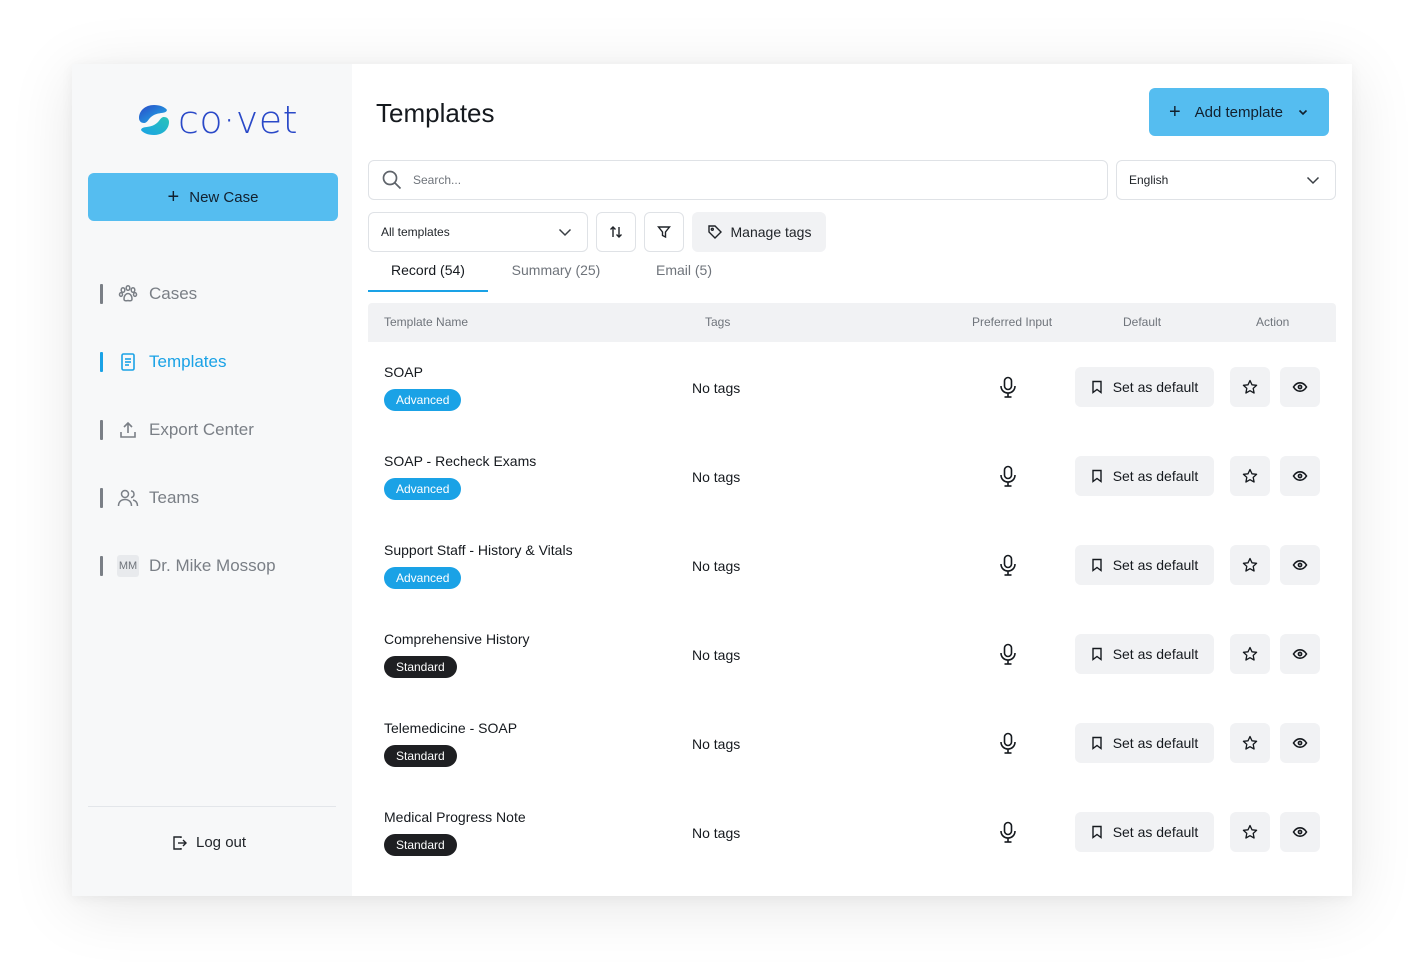 The image size is (1416, 968). I want to click on template-filter-value: All templates, so click(415, 232).